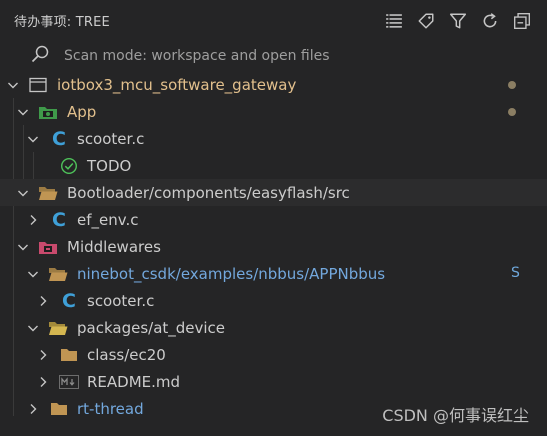 Image resolution: width=547 pixels, height=436 pixels. I want to click on filter-icon, so click(458, 21).